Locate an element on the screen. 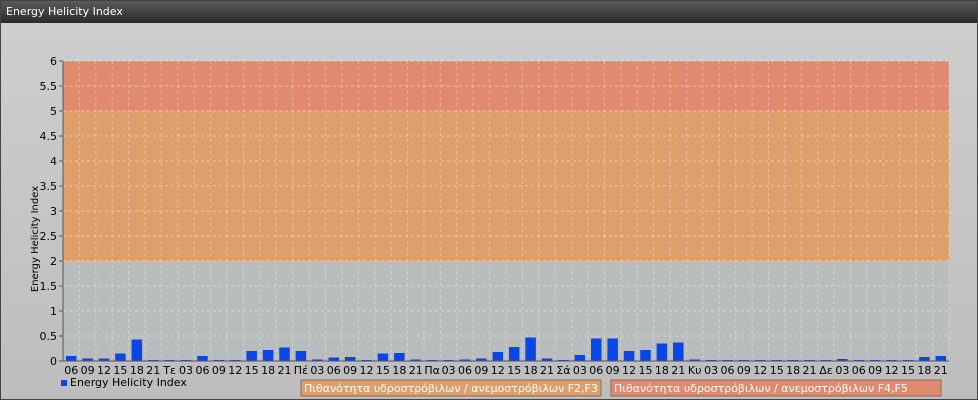 This screenshot has width=978, height=400. y-tick-label: 4.5 is located at coordinates (49, 136).